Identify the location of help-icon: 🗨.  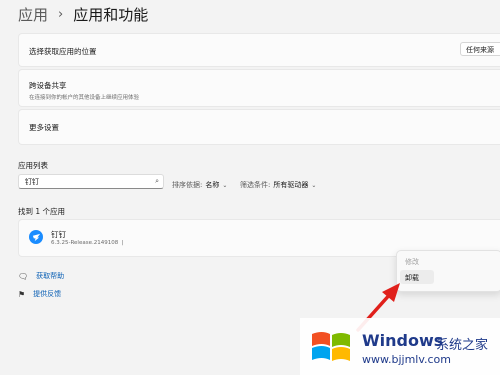
(23, 276).